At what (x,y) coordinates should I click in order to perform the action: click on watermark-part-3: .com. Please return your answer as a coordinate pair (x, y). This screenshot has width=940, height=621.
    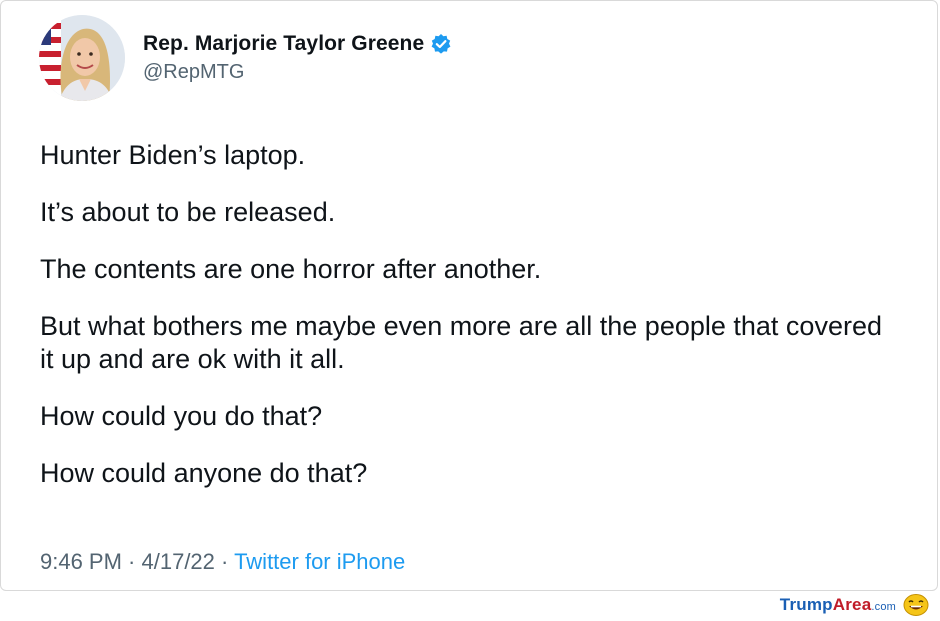
    Looking at the image, I should click on (883, 607).